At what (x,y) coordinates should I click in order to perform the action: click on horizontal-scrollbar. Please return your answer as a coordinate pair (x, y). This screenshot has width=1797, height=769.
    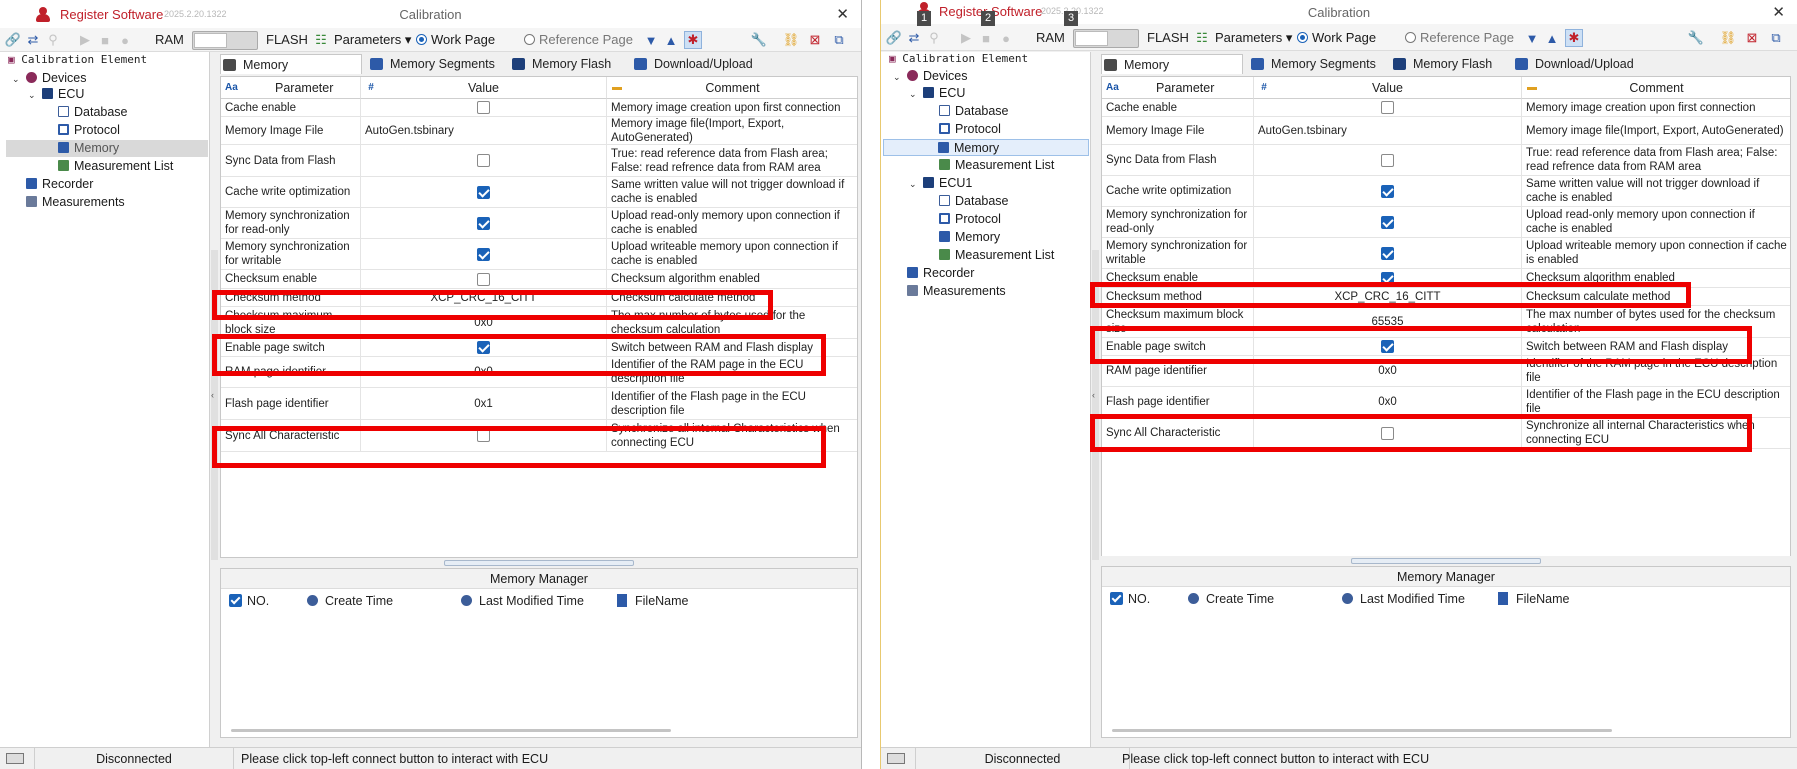
    Looking at the image, I should click on (1362, 730).